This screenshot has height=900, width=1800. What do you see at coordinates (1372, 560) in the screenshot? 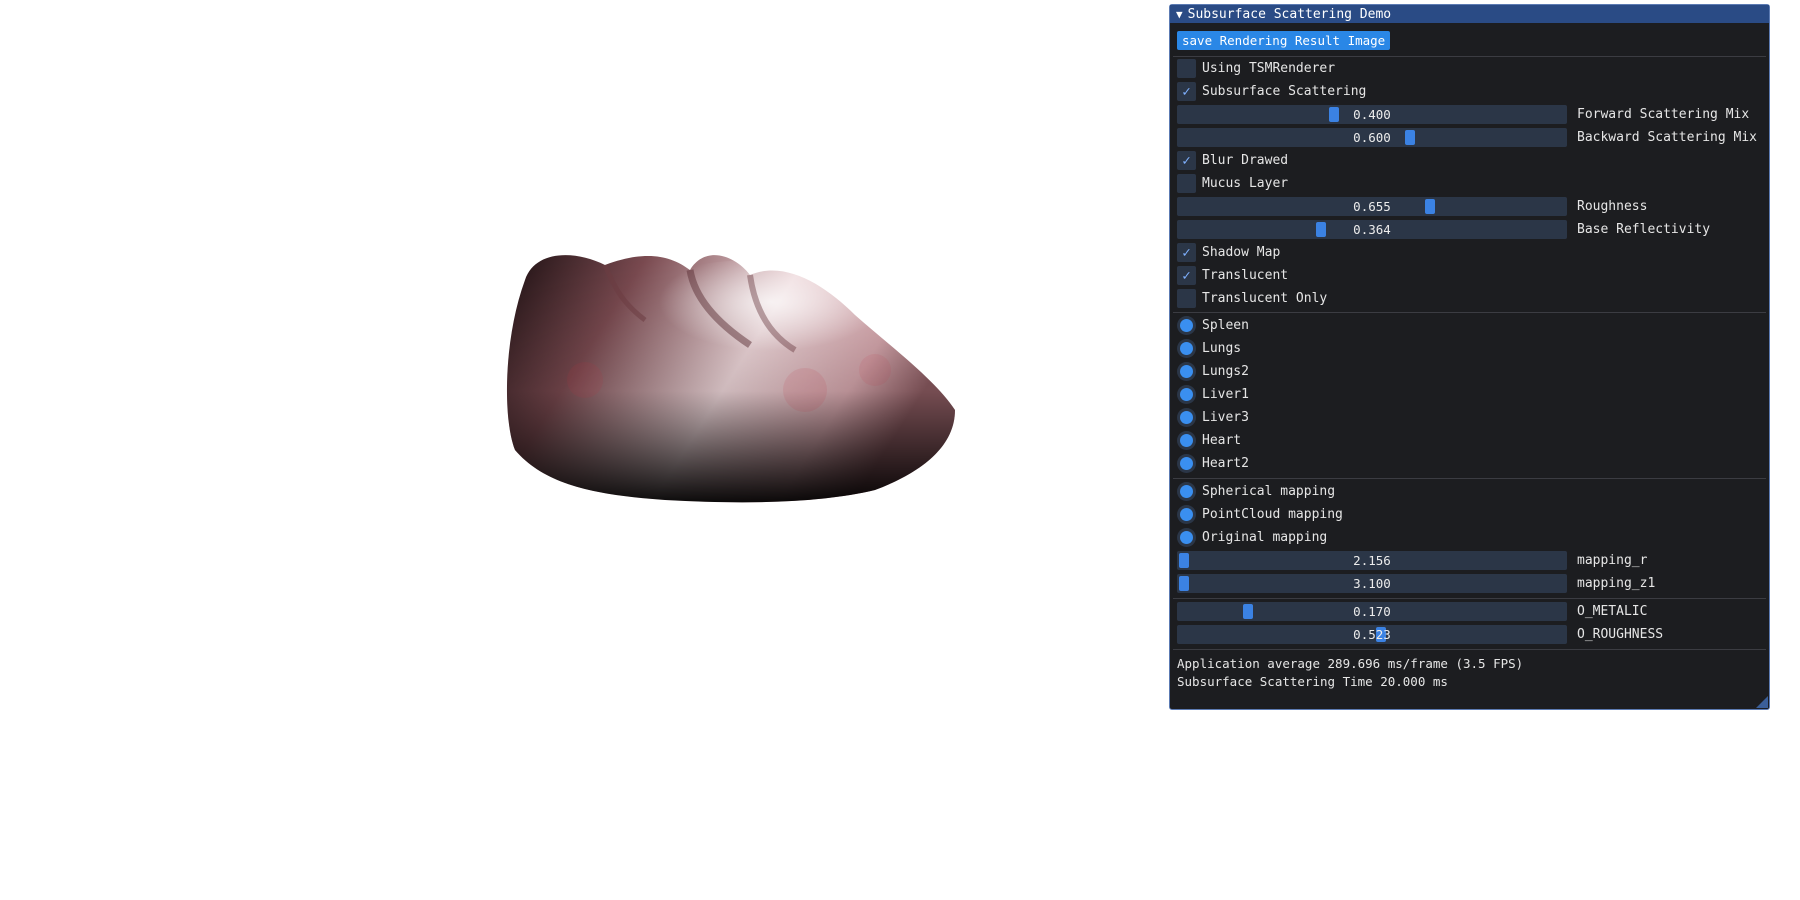
I see `slider-value: 2.156` at bounding box center [1372, 560].